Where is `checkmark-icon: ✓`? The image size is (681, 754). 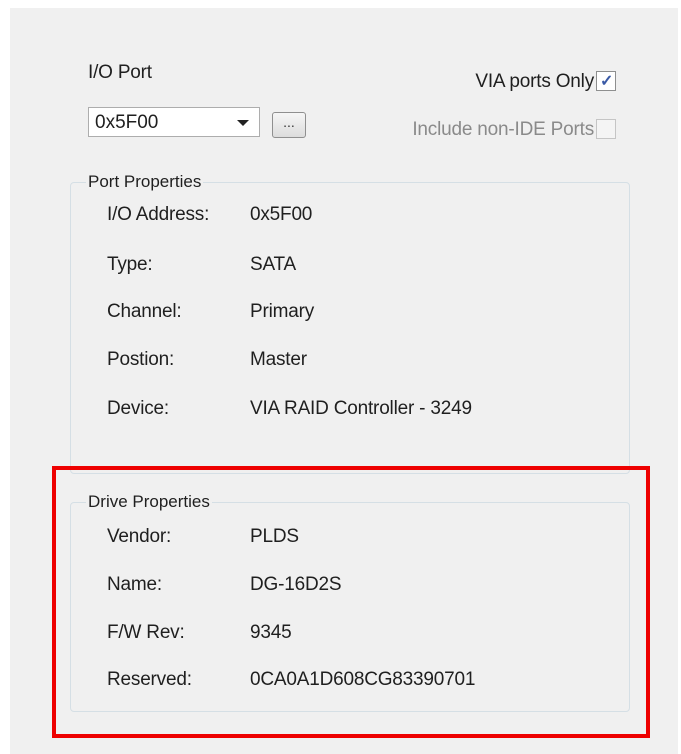
checkmark-icon: ✓ is located at coordinates (607, 81).